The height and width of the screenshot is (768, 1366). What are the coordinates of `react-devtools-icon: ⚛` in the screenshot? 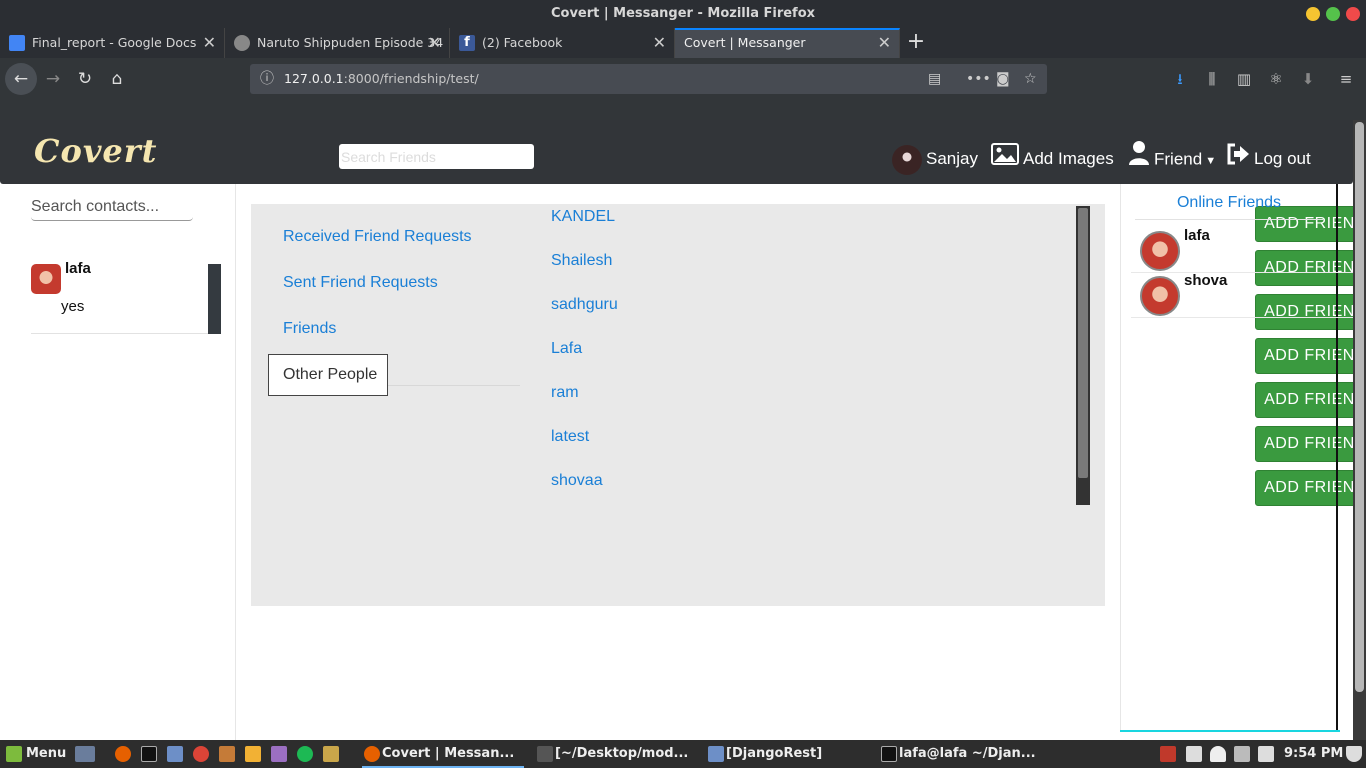 It's located at (1276, 79).